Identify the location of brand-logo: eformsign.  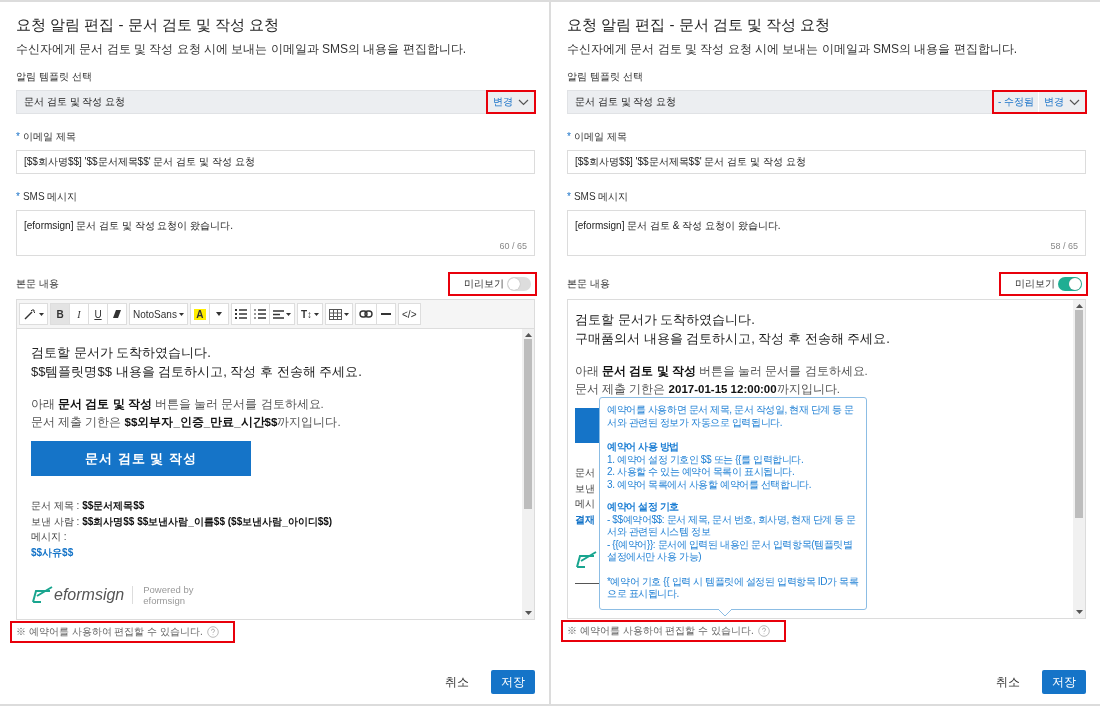
(82, 595).